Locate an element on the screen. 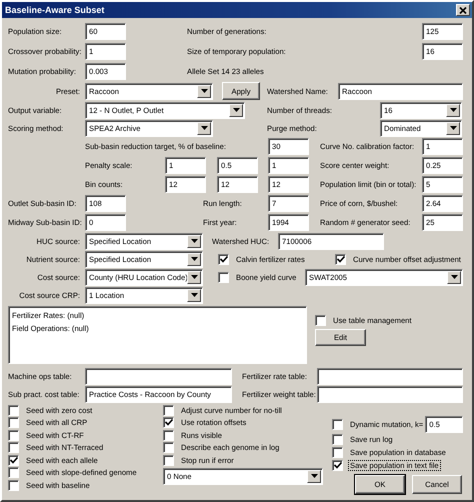 The width and height of the screenshot is (474, 502). close-button is located at coordinates (463, 10).